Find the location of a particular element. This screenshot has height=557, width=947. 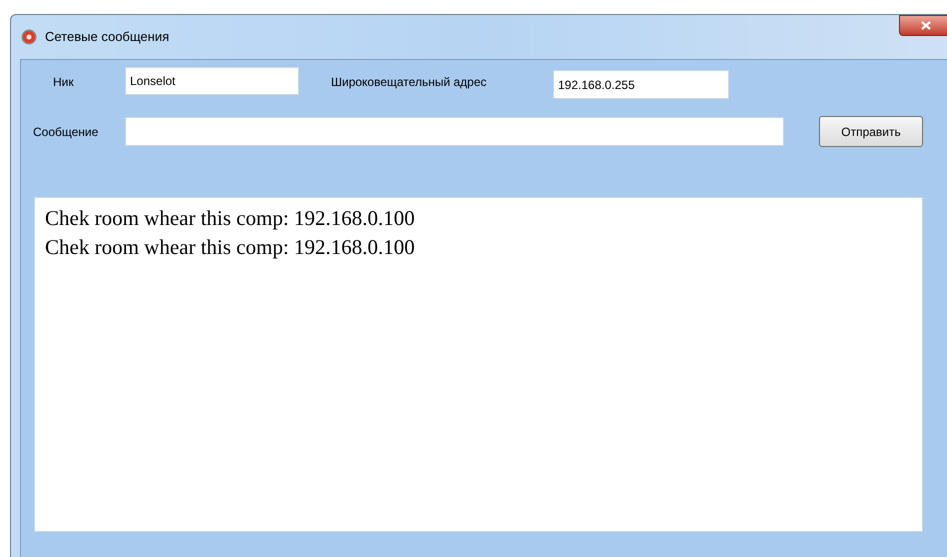

window-title: Сетевые сообщения is located at coordinates (107, 37).